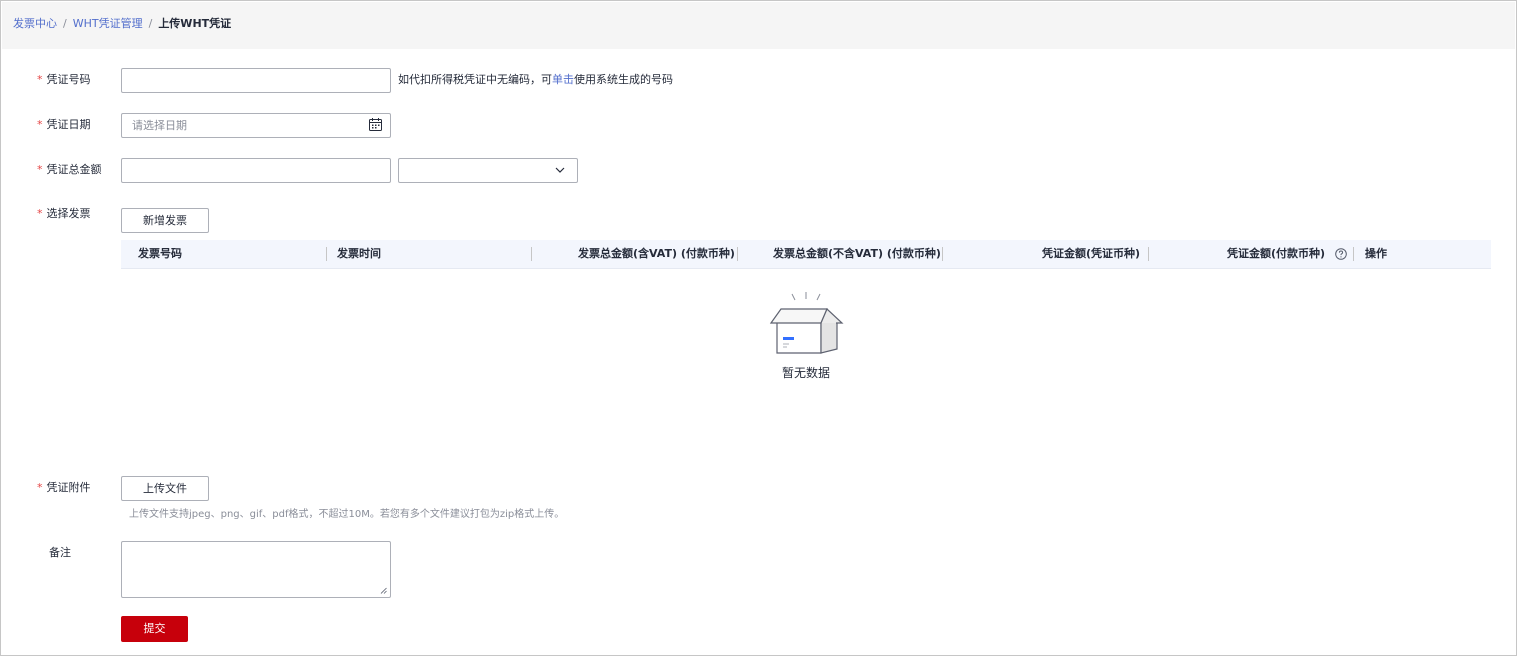 The image size is (1517, 656). Describe the element at coordinates (60, 552) in the screenshot. I see `remarks-label: 备注` at that location.